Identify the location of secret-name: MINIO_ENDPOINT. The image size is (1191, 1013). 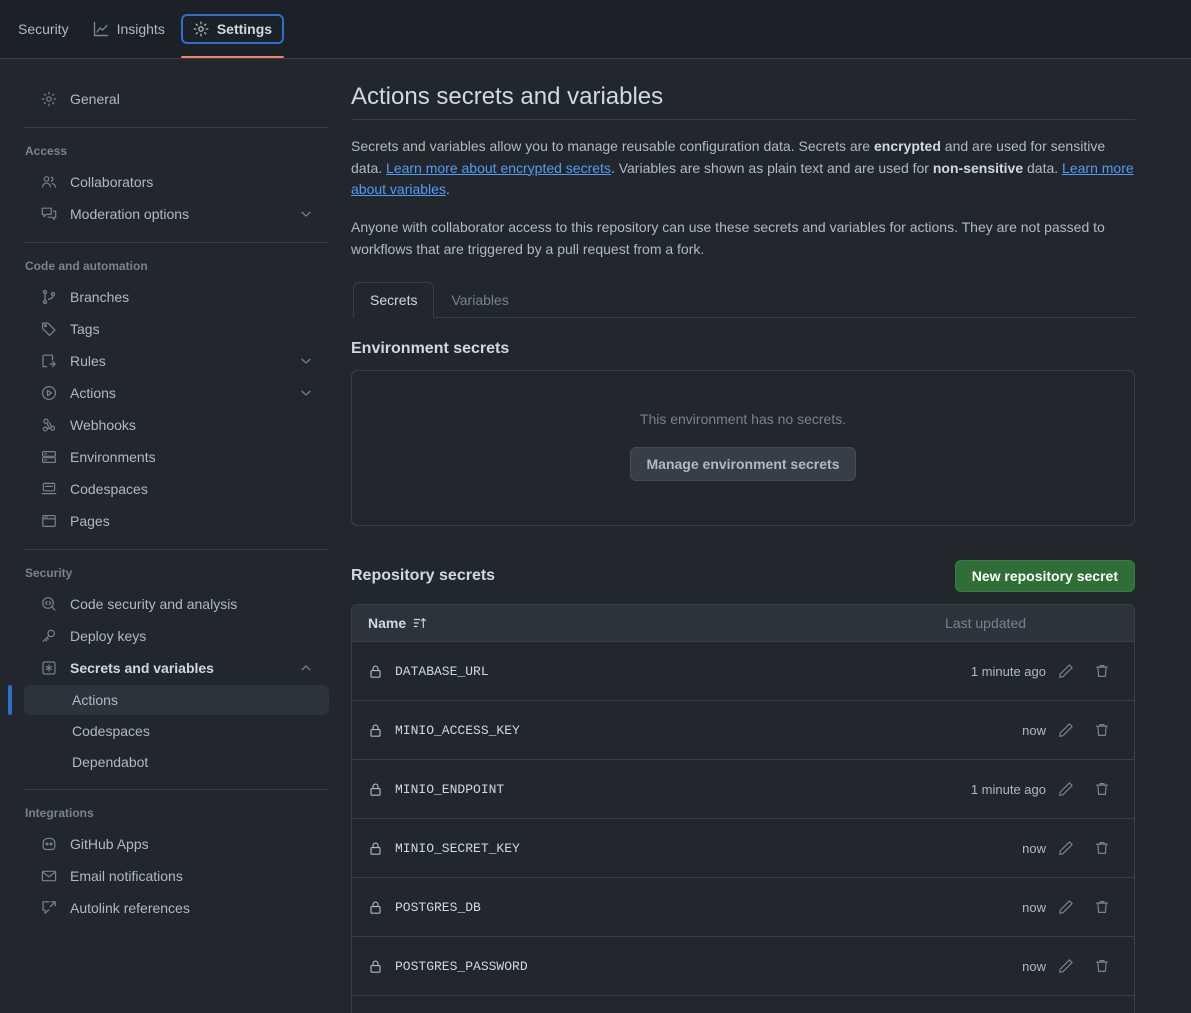
(450, 789).